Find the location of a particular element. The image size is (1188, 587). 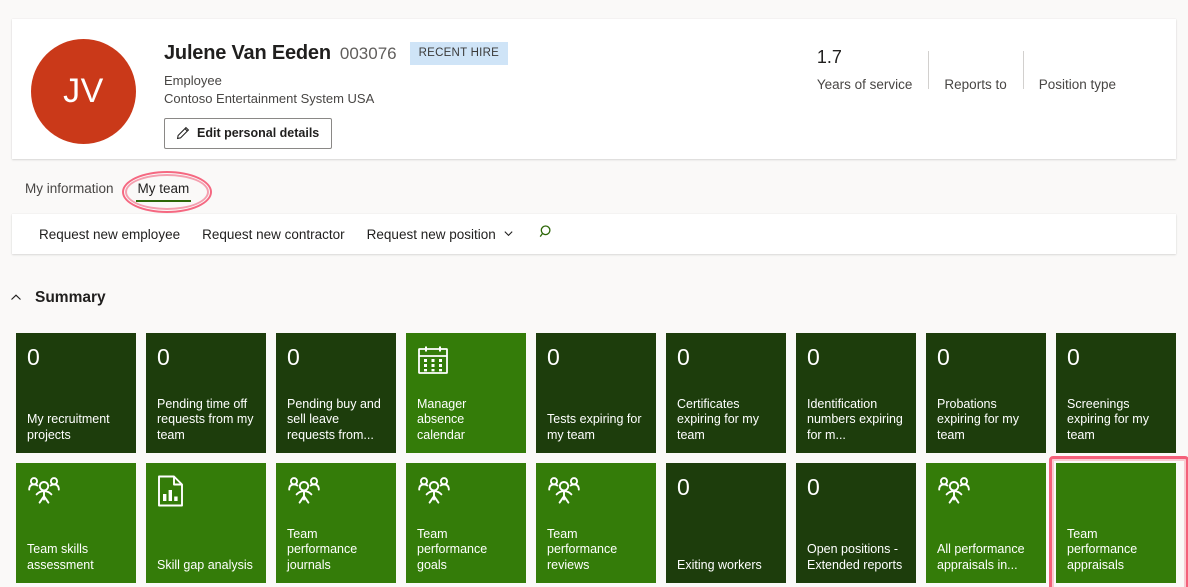

tile-team-performance-appraisals: Team performance appraisals is located at coordinates (1116, 523).